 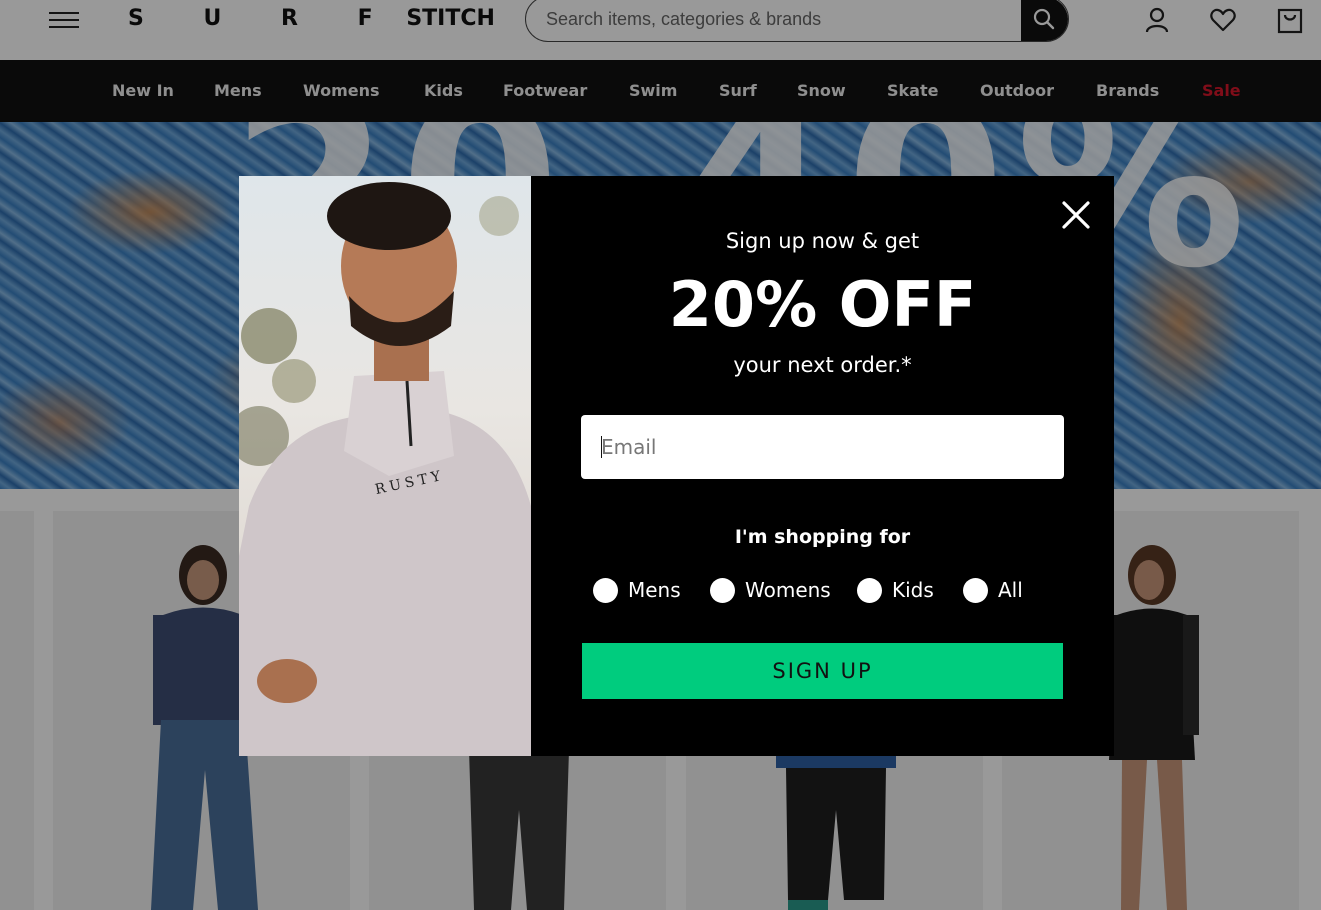 I want to click on radio-option-kids: Kids, so click(x=895, y=590).